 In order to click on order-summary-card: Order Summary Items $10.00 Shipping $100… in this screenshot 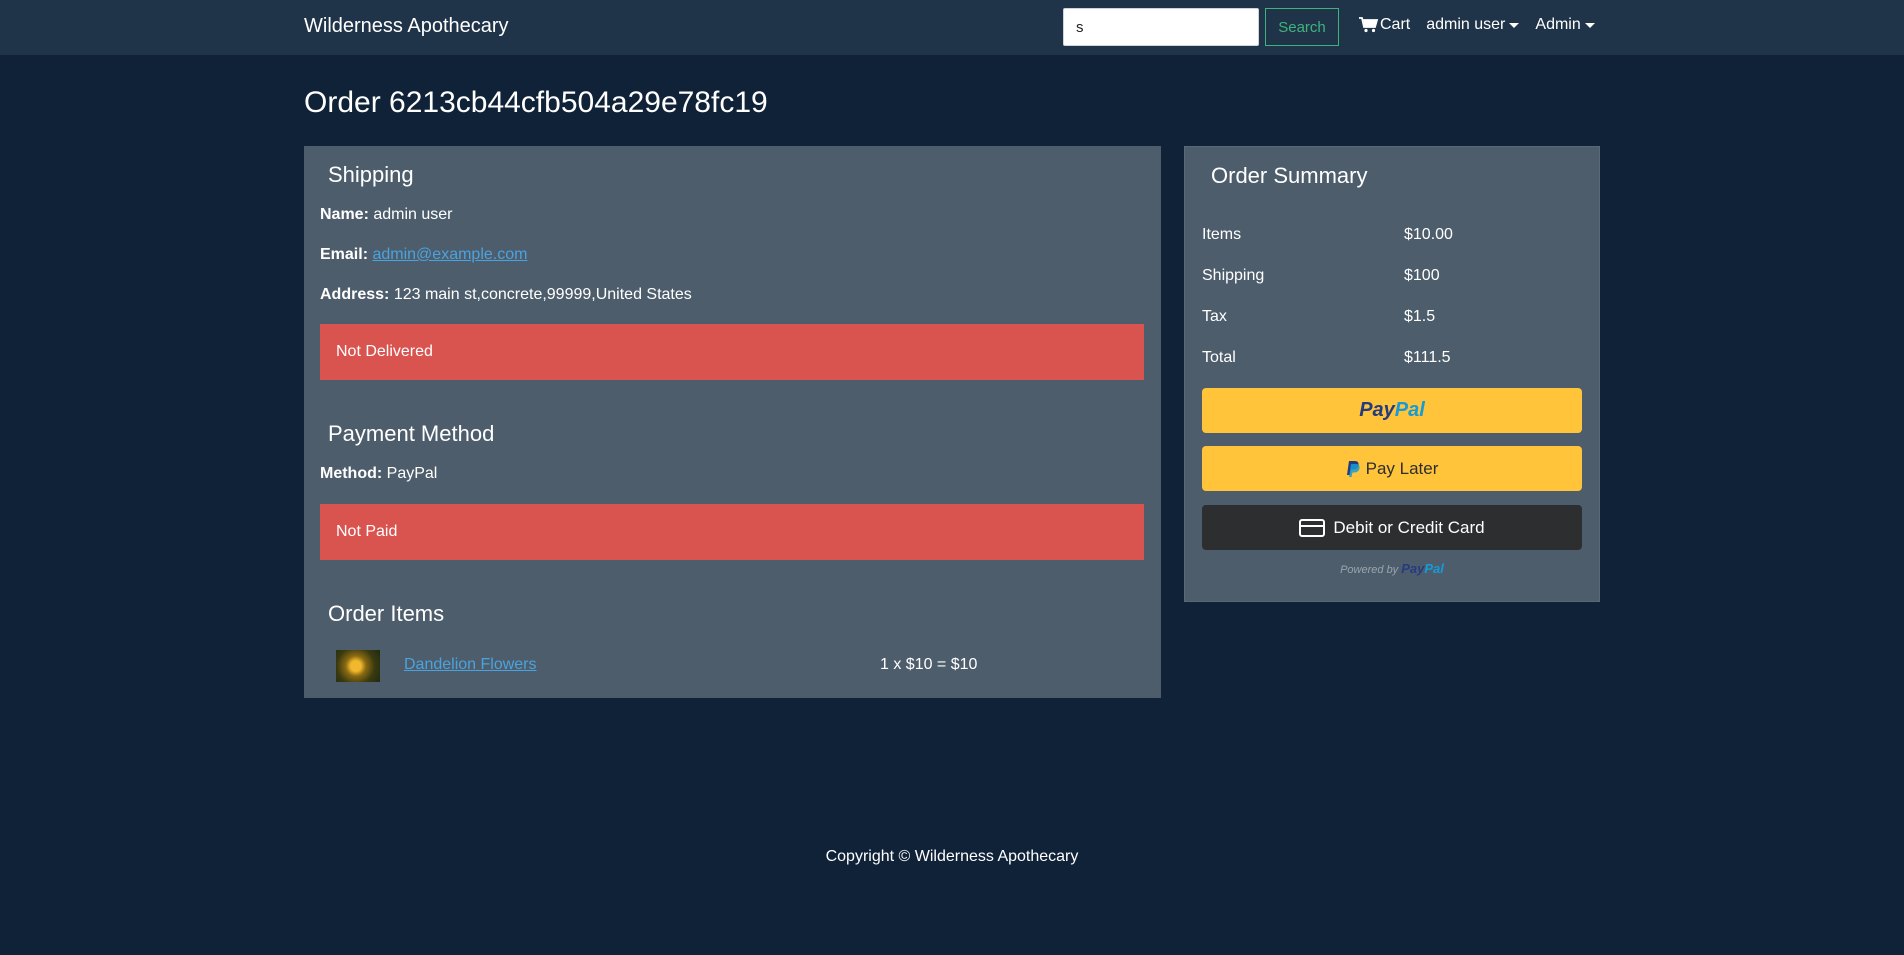, I will do `click(1392, 374)`.